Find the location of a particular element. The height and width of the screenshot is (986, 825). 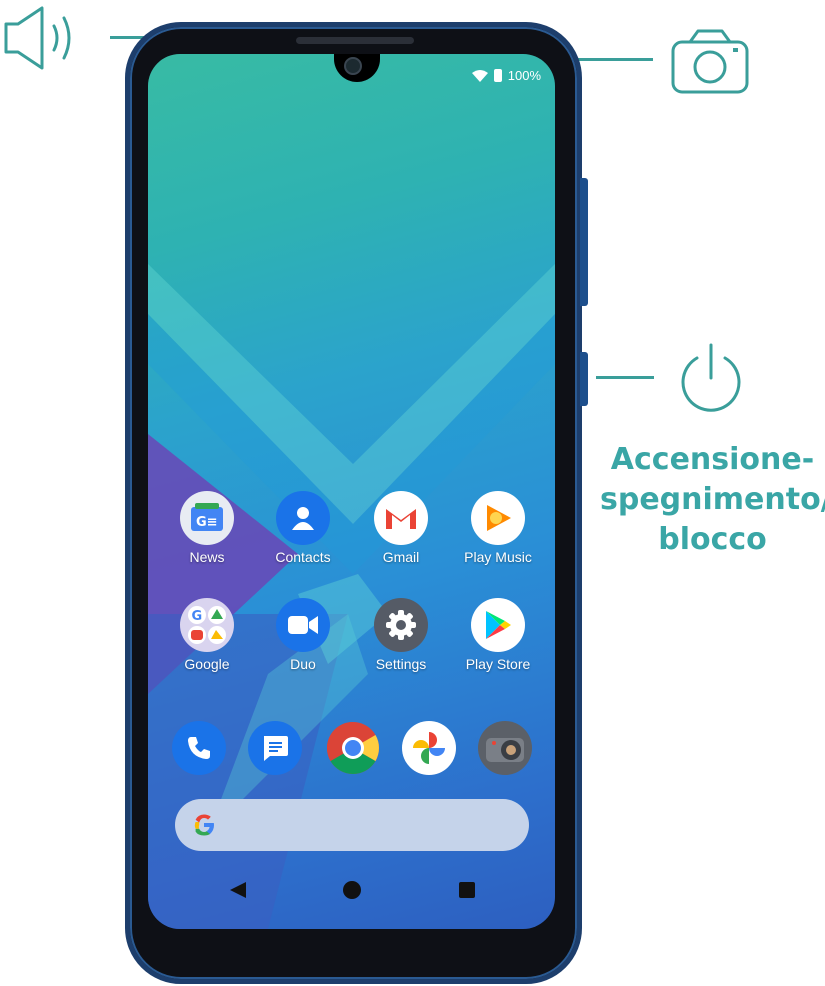

svg-text: G is located at coordinates (197, 616).